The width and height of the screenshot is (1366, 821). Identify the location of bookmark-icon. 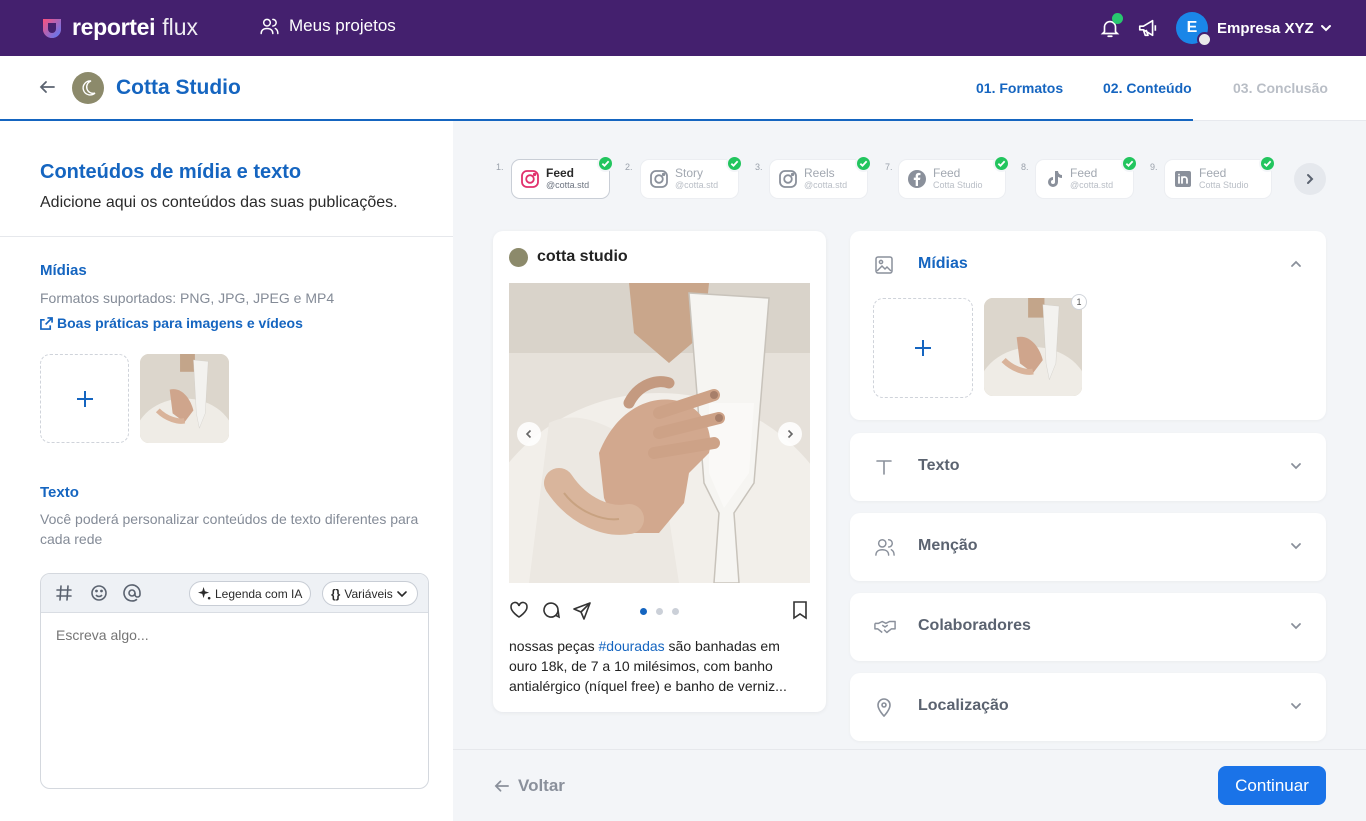
(800, 610).